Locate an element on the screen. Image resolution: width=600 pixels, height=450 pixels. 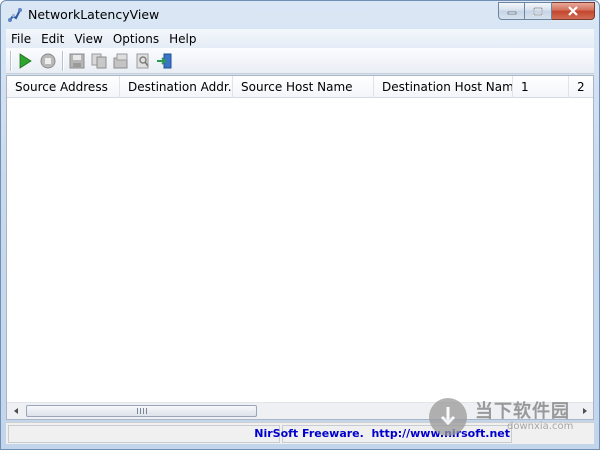
properties-icon is located at coordinates (121, 61).